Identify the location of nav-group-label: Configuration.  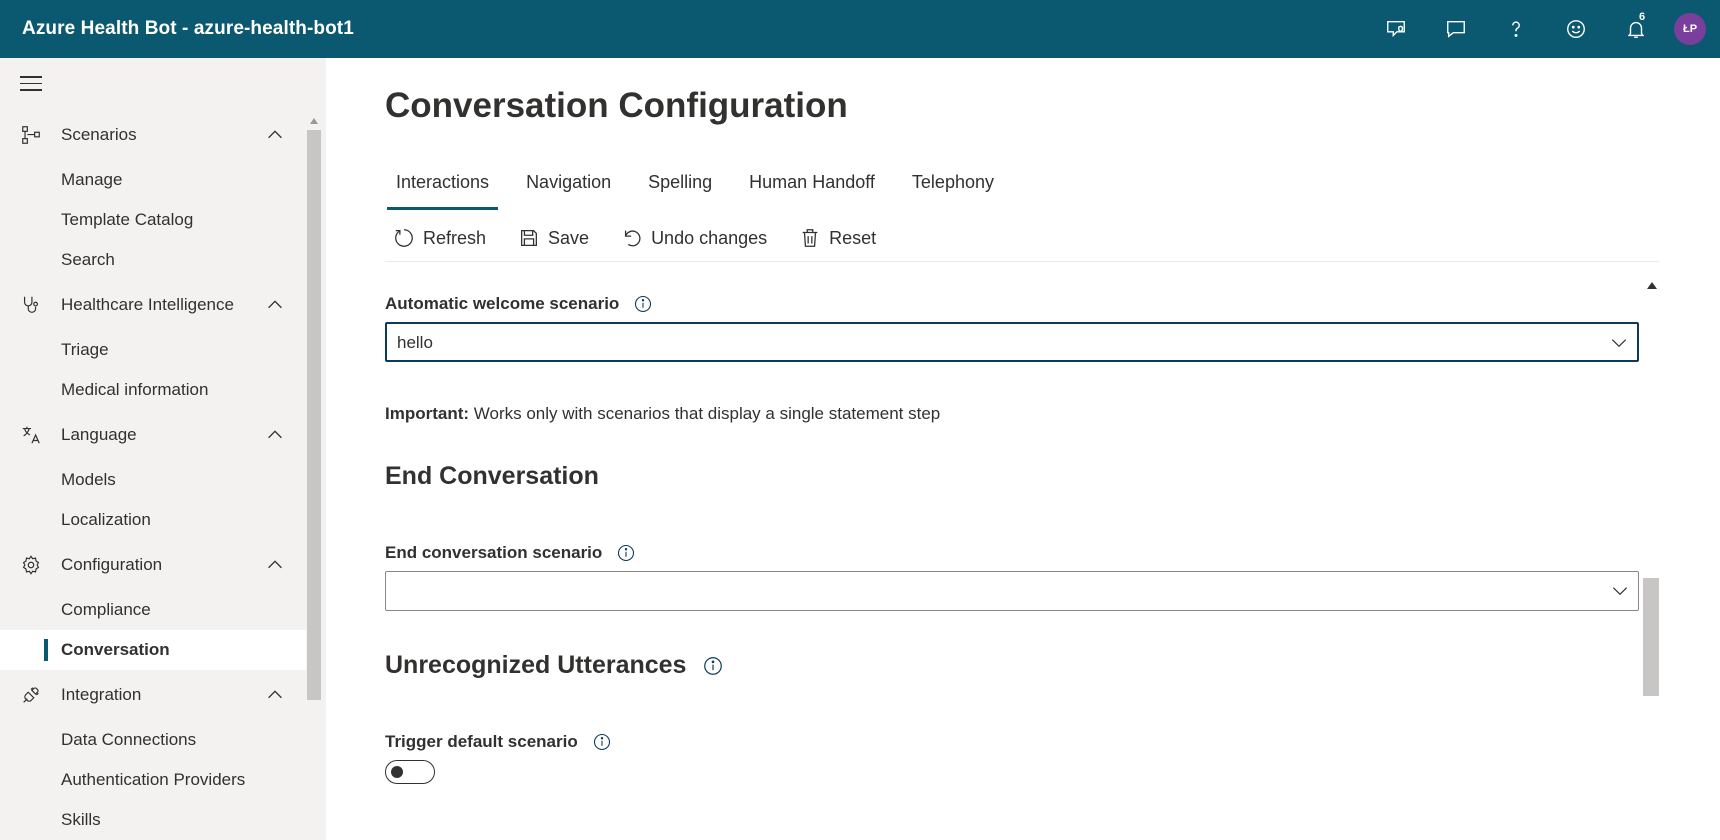
(112, 564).